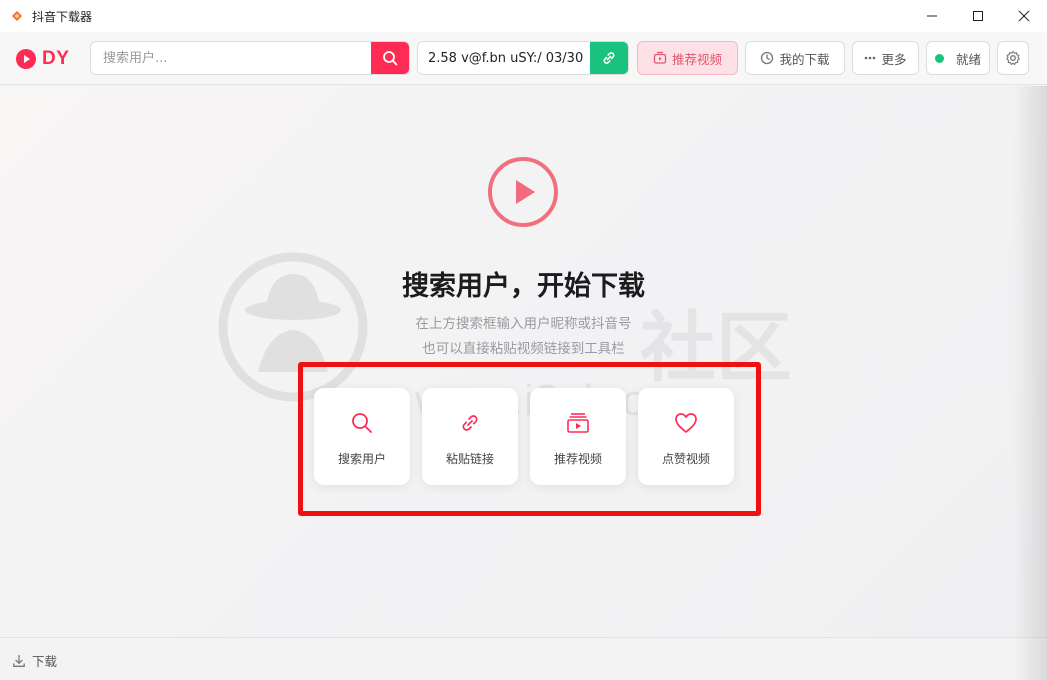 The image size is (1047, 680). I want to click on page-title: 搜索用户，开始下载, so click(523, 286).